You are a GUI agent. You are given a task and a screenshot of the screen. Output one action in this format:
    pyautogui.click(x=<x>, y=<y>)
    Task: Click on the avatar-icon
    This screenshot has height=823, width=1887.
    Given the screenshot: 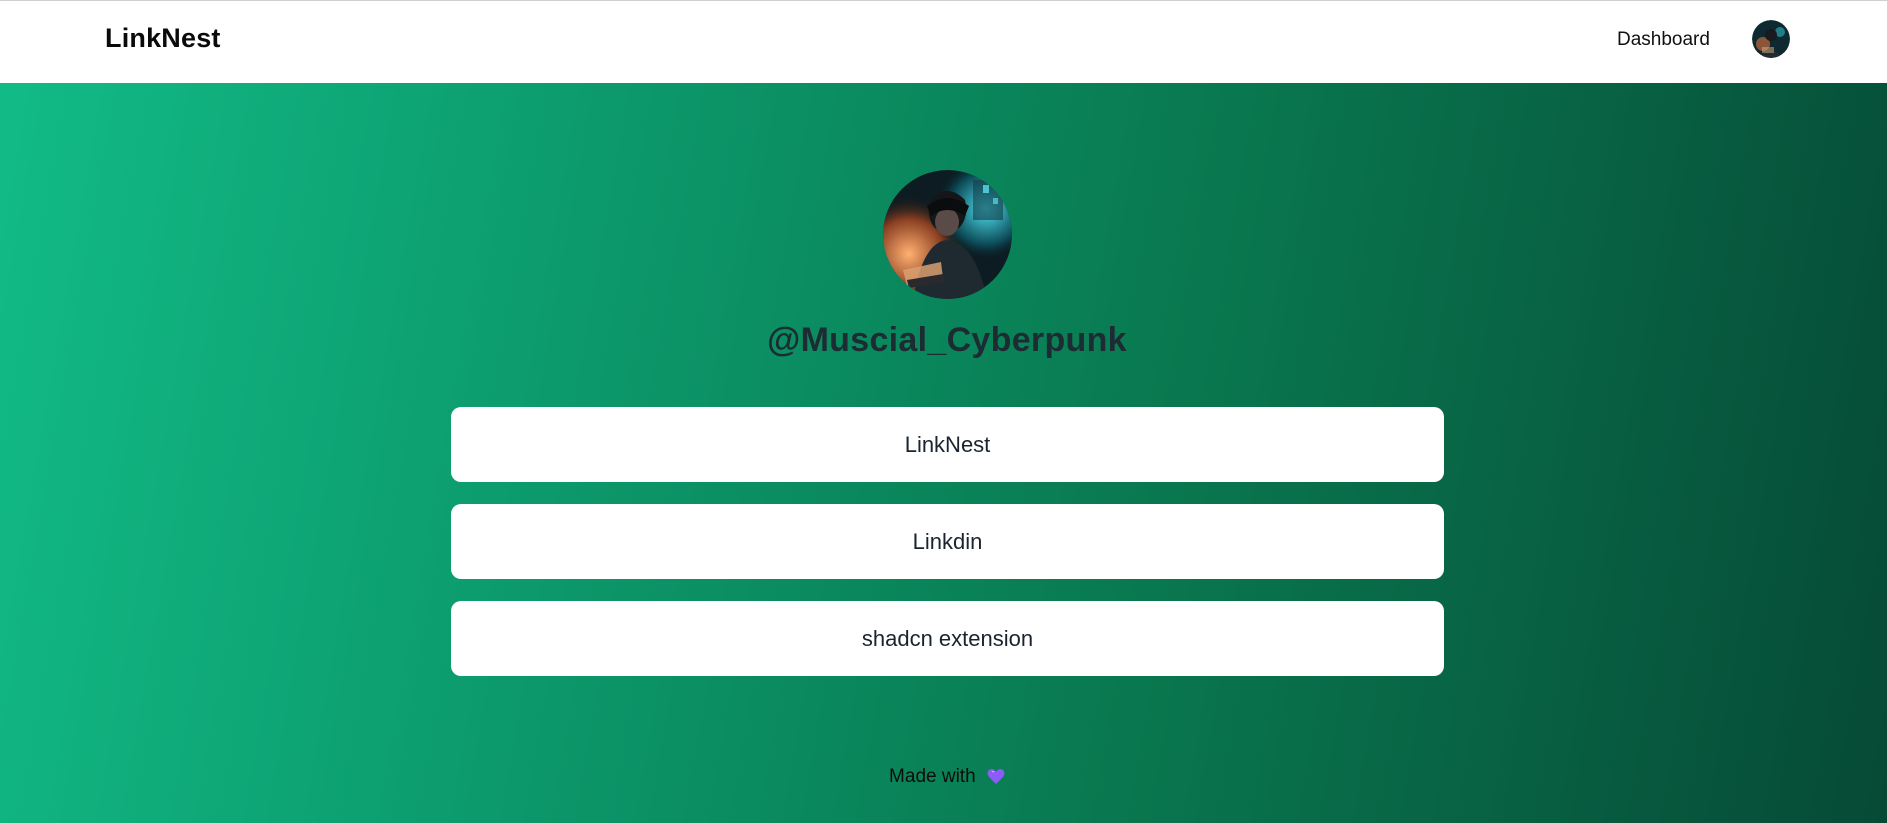 What is the action you would take?
    pyautogui.click(x=1771, y=39)
    